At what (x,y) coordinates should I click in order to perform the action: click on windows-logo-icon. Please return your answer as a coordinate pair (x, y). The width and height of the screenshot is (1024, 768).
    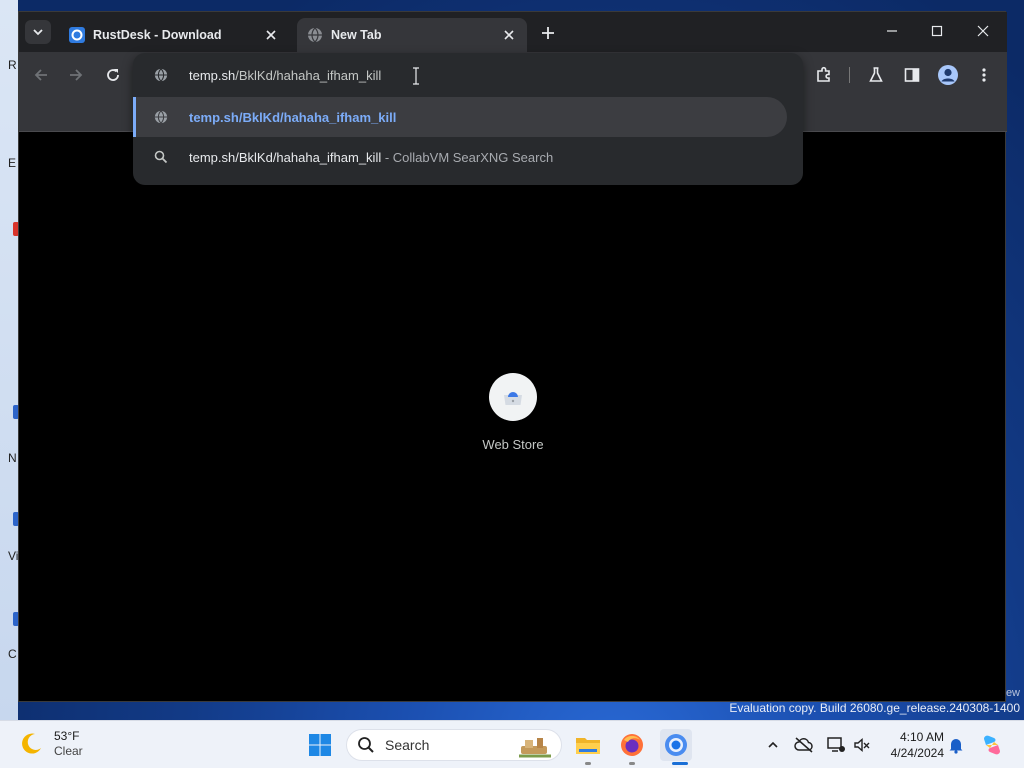
    Looking at the image, I should click on (320, 745).